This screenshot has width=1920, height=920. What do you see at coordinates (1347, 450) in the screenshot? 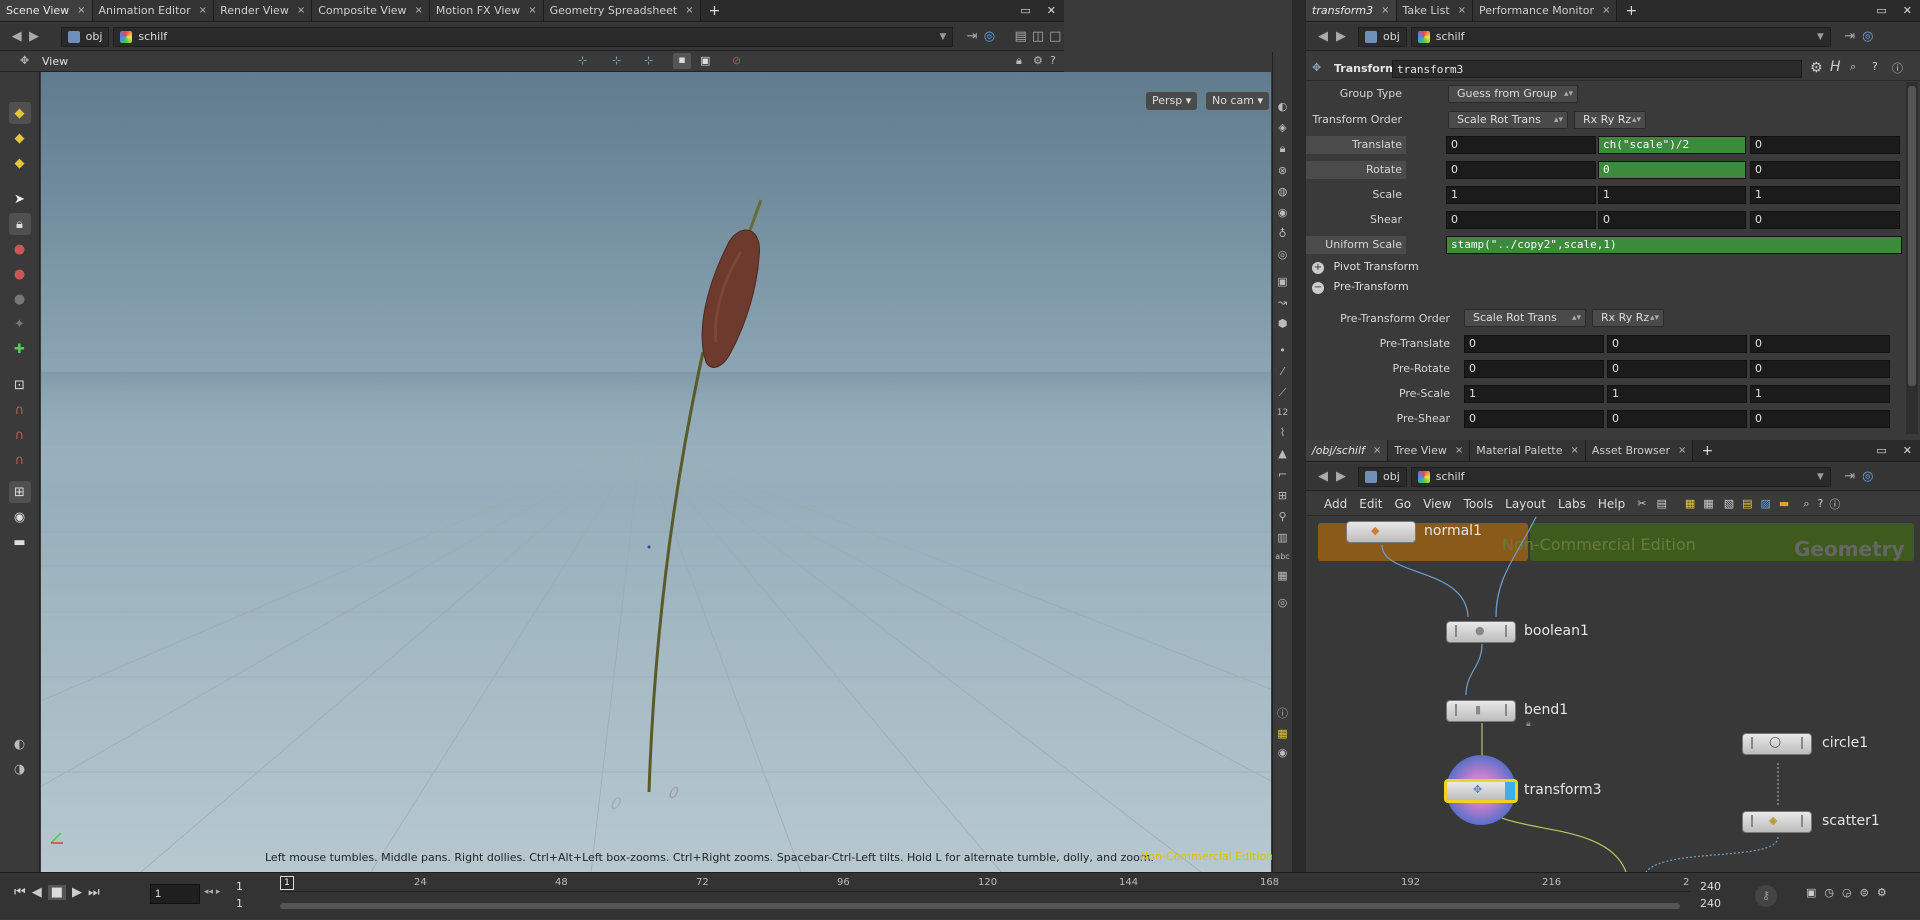
I see `tab-network: /obj/schilf ×` at bounding box center [1347, 450].